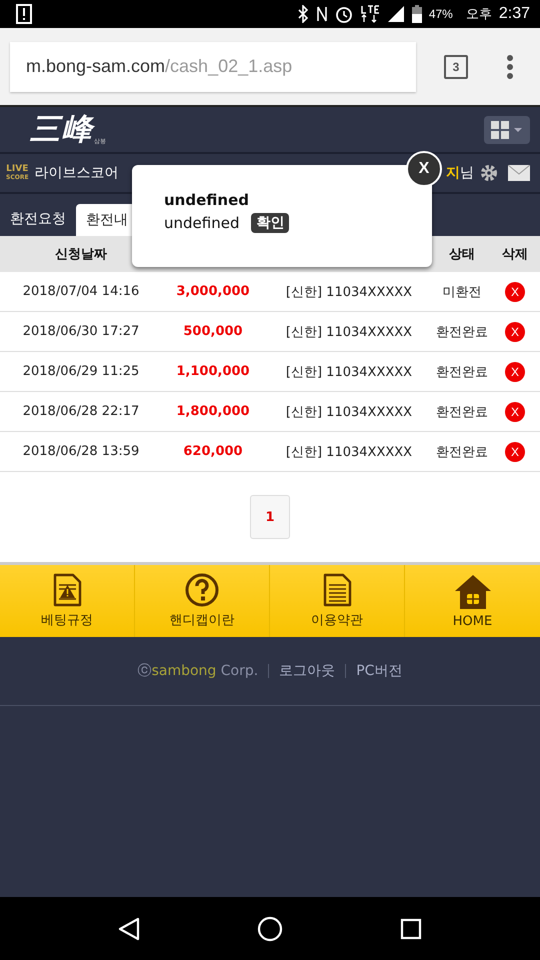  Describe the element at coordinates (76, 173) in the screenshot. I see `live-score-link: 라이브스코어` at that location.